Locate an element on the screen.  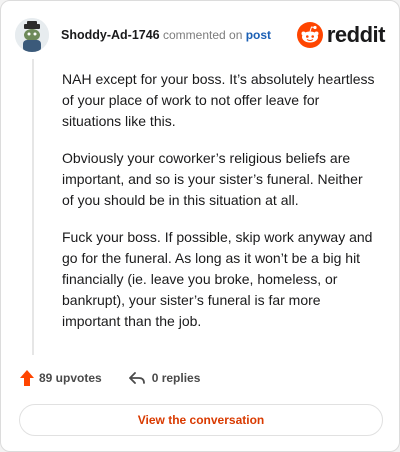
brand-wordmark: reddit is located at coordinates (356, 34).